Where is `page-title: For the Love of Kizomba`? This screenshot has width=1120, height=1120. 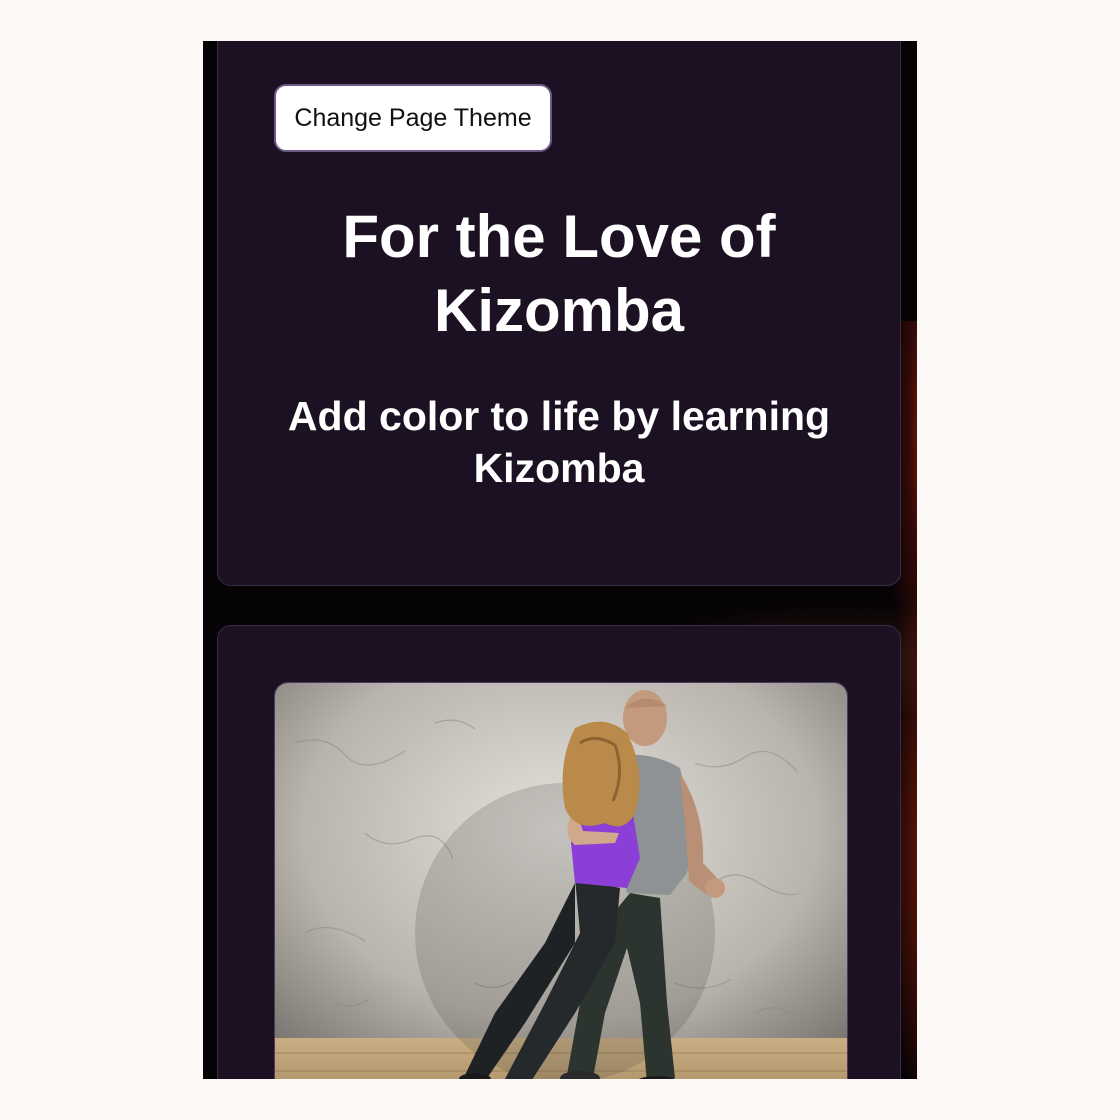
page-title: For the Love of Kizomba is located at coordinates (559, 273).